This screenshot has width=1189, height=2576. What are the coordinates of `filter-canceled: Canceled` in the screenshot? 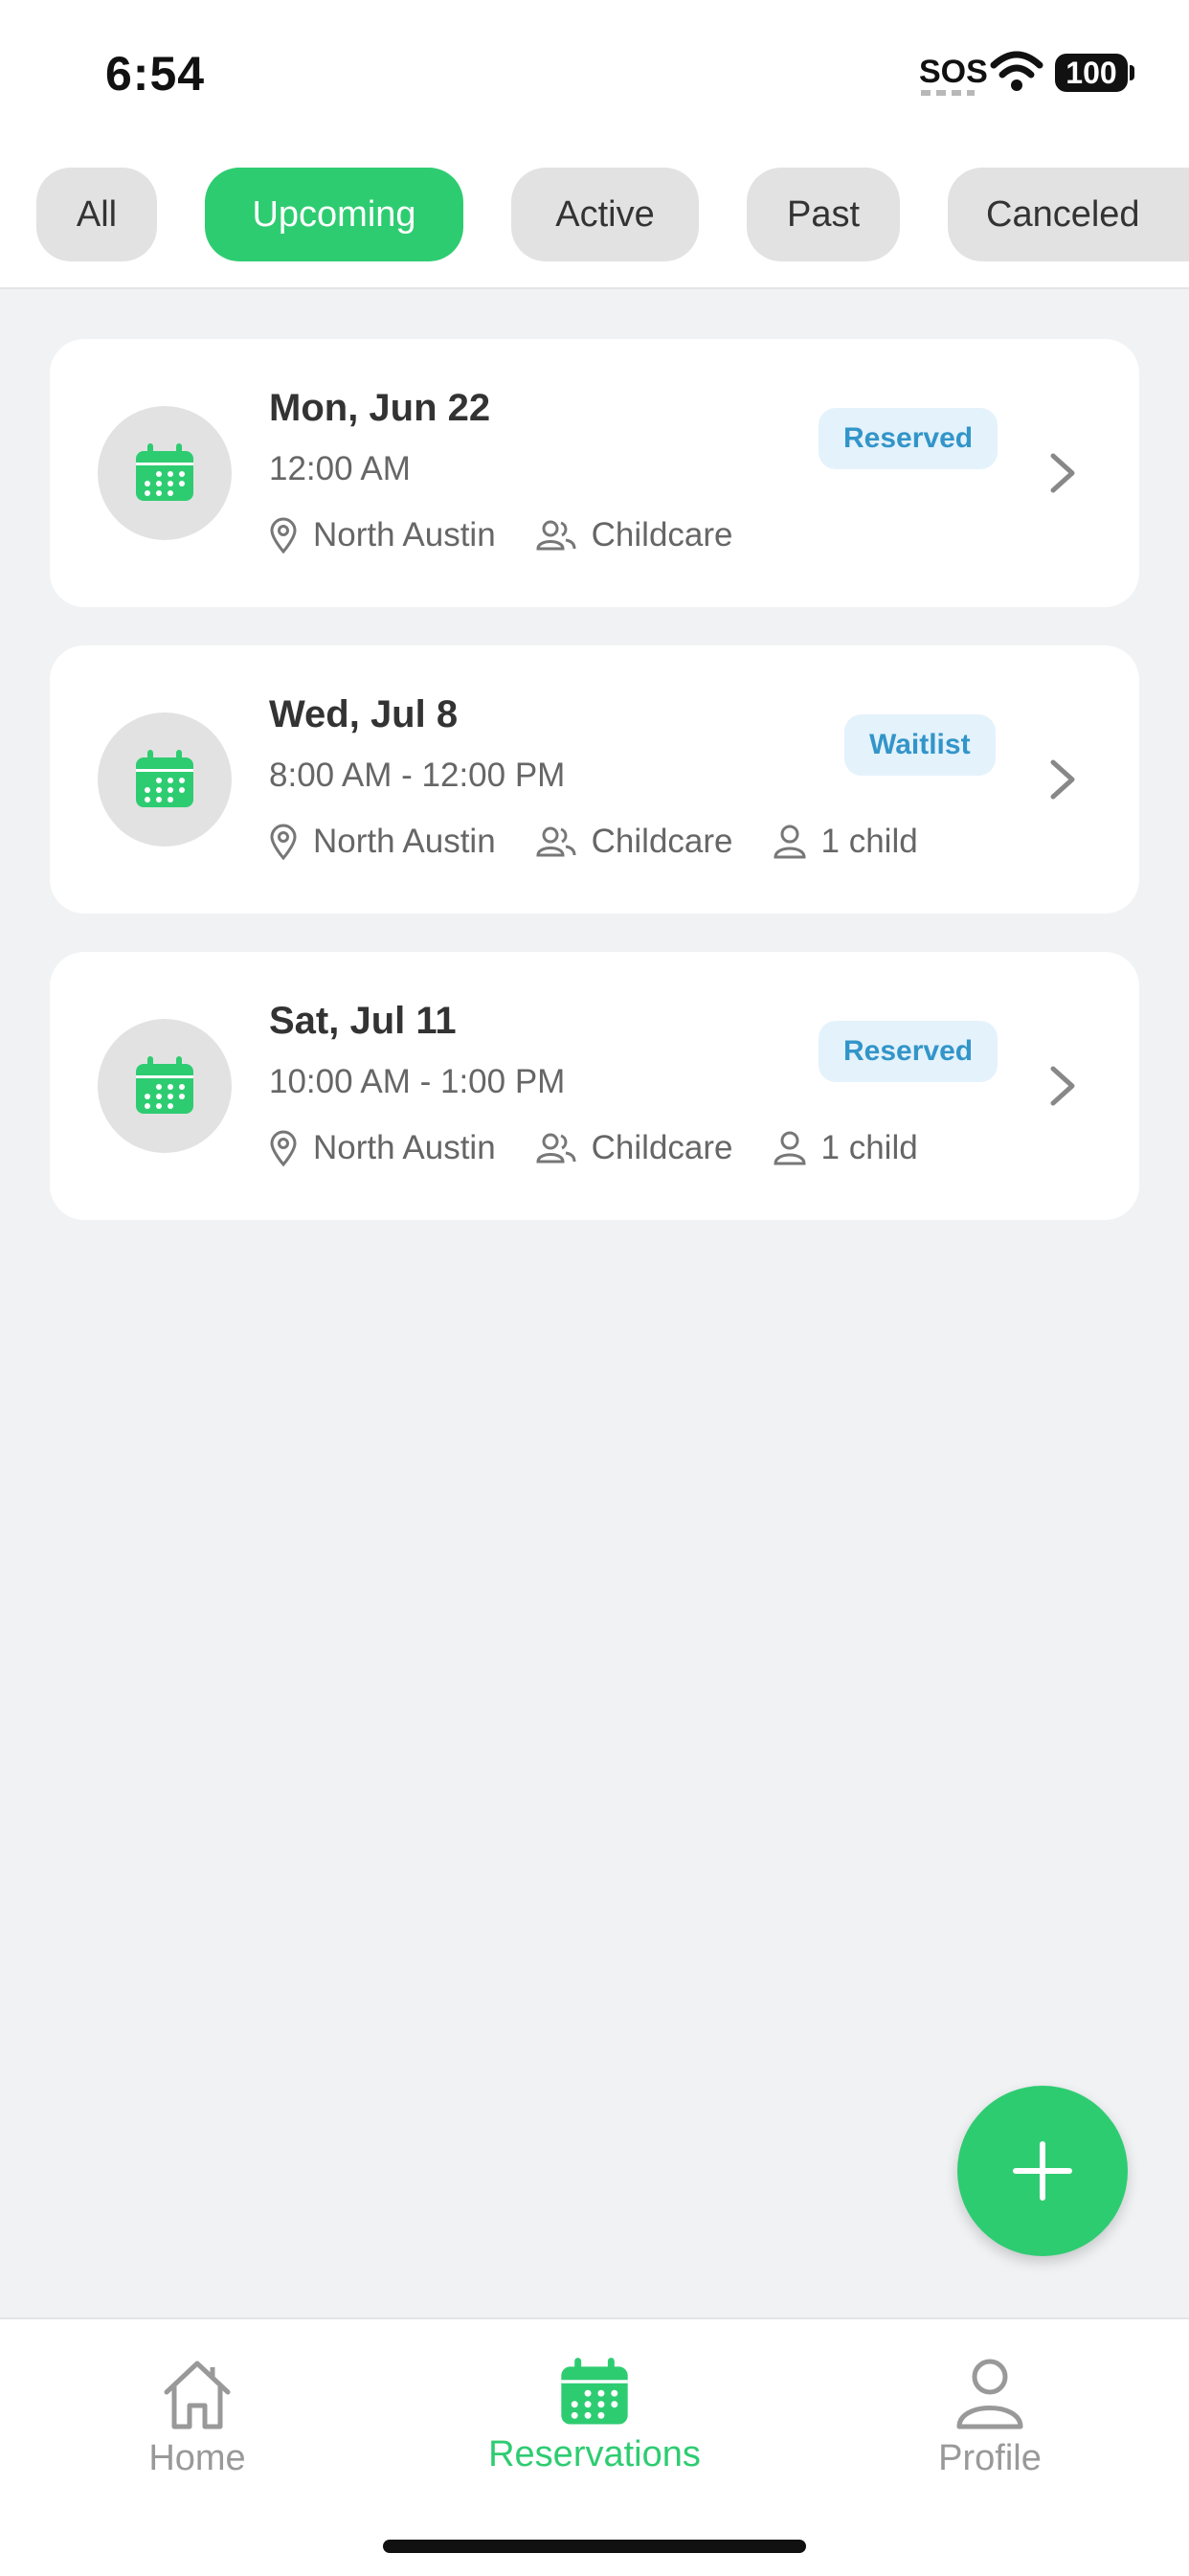 It's located at (1068, 214).